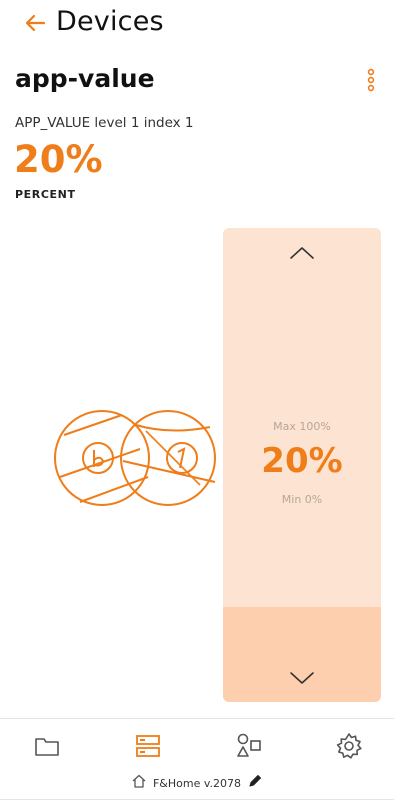 The height and width of the screenshot is (800, 394). What do you see at coordinates (249, 746) in the screenshot?
I see `shapes-icon` at bounding box center [249, 746].